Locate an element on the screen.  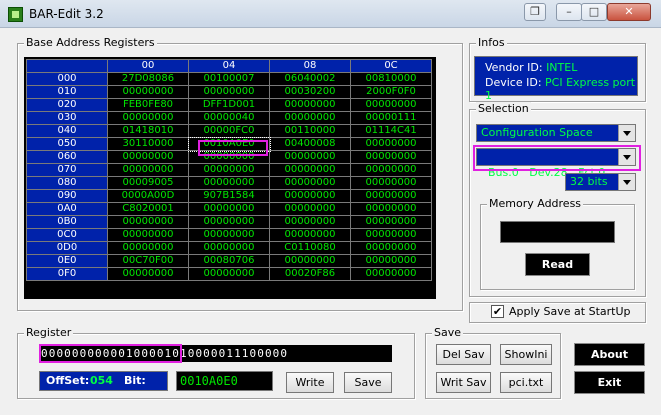
register-cell: 0010A0E0 is located at coordinates (229, 144).